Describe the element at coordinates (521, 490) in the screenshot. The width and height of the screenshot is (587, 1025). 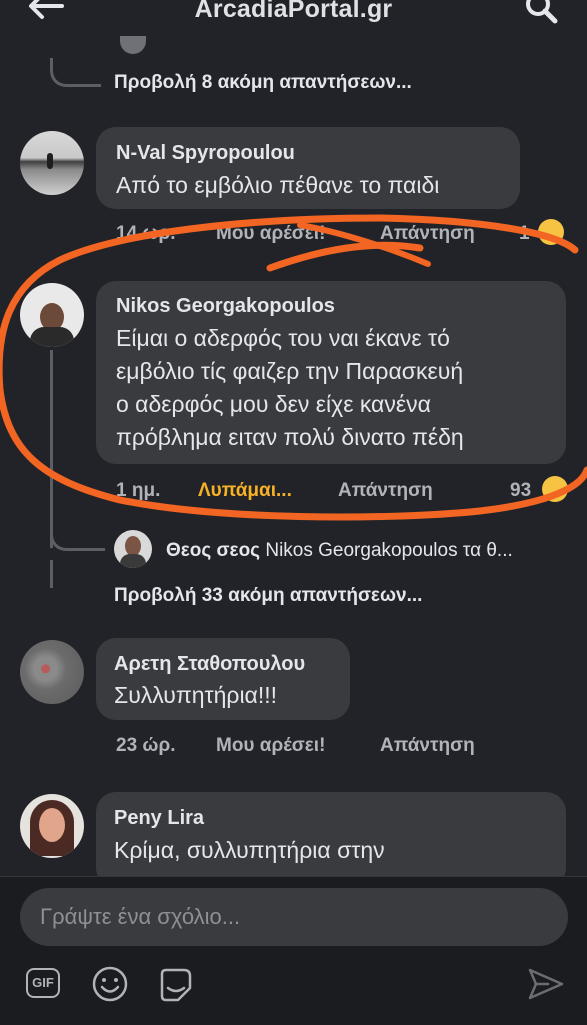
I see `reaction-count: 93` at that location.